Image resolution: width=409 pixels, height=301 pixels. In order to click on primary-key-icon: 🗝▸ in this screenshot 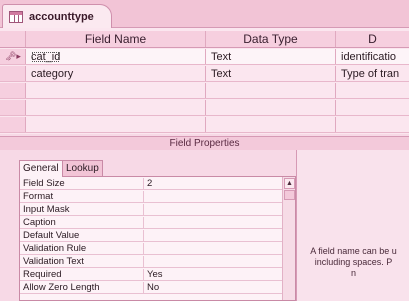, I will do `click(13, 56)`.